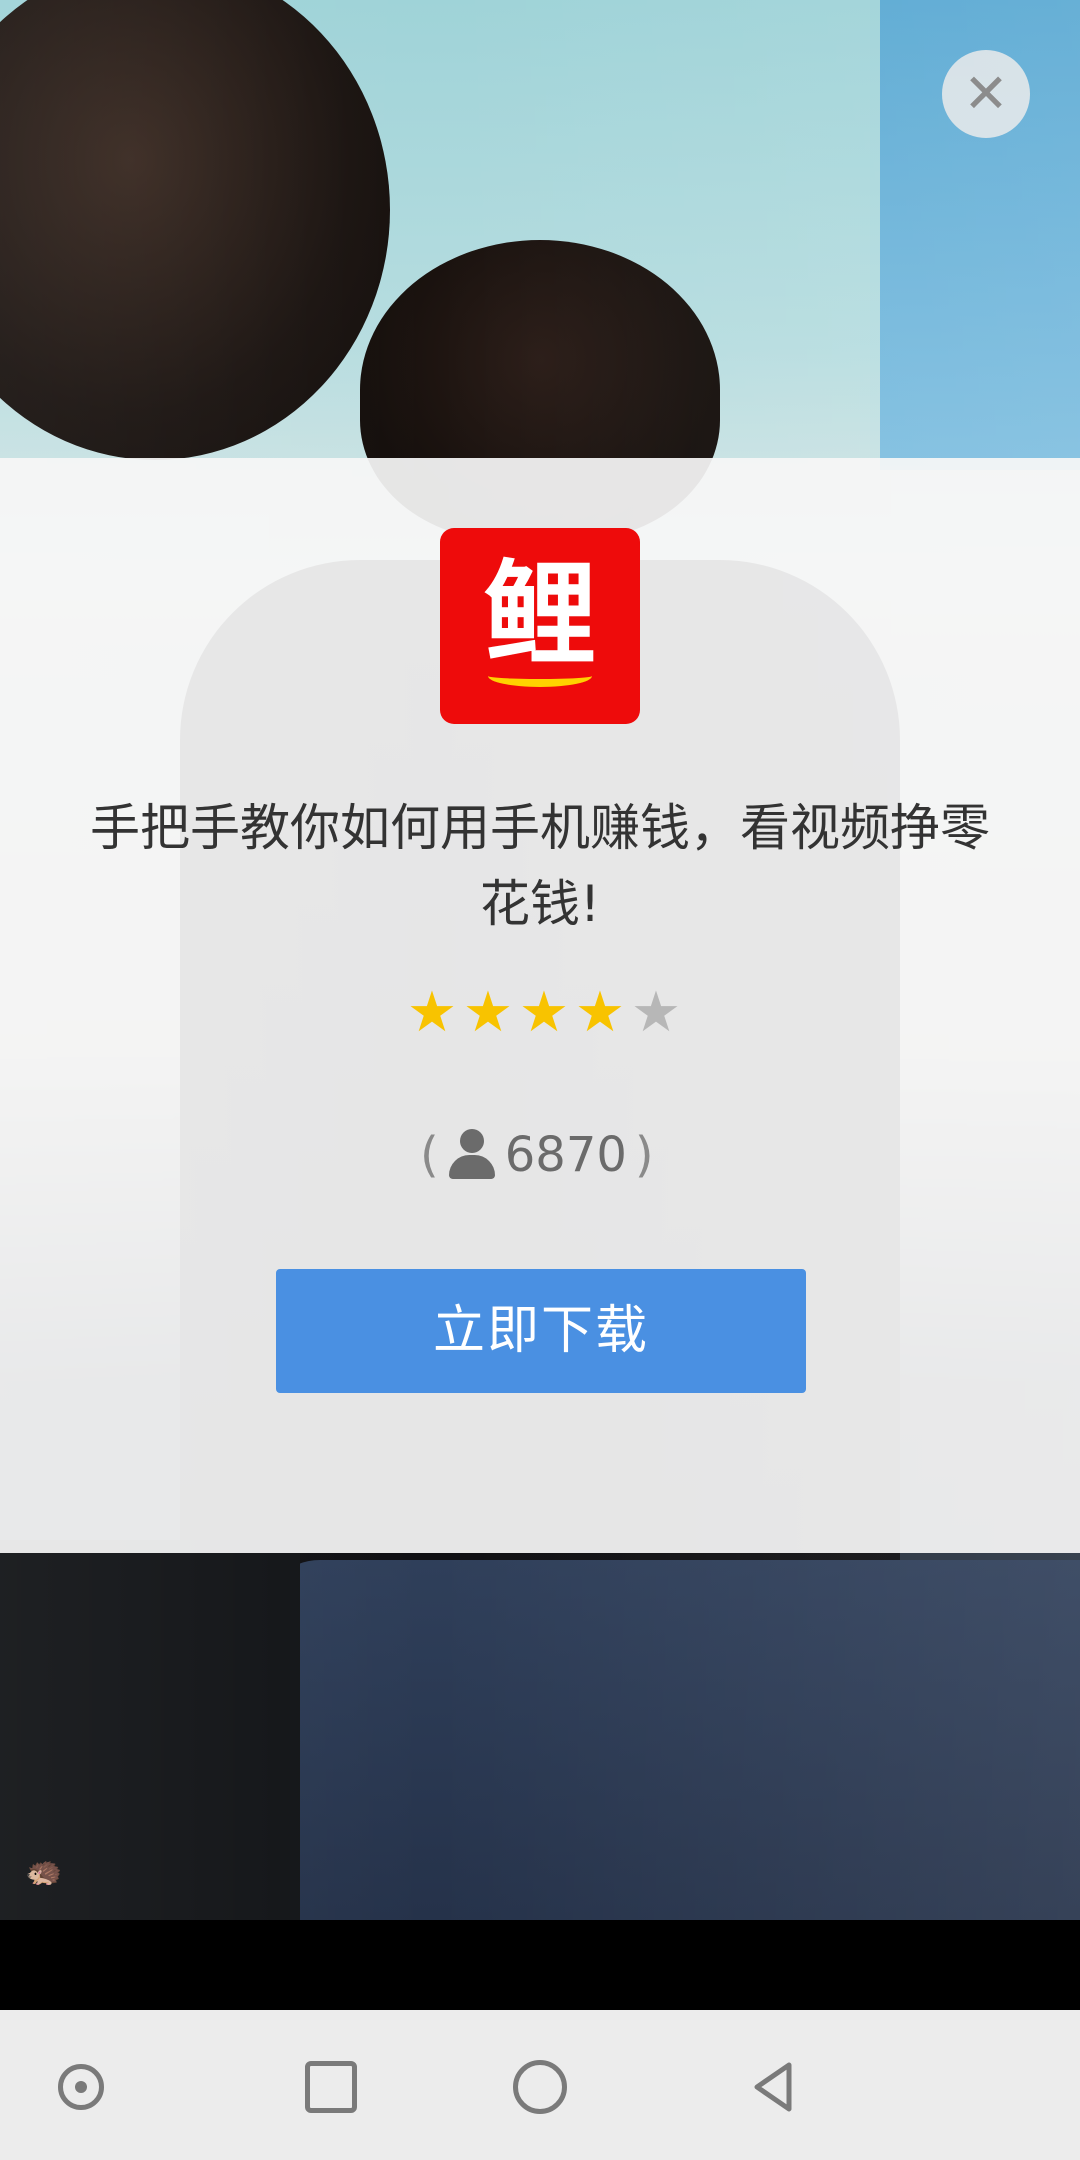 This screenshot has width=1080, height=2160. I want to click on close-icon: ✕, so click(986, 93).